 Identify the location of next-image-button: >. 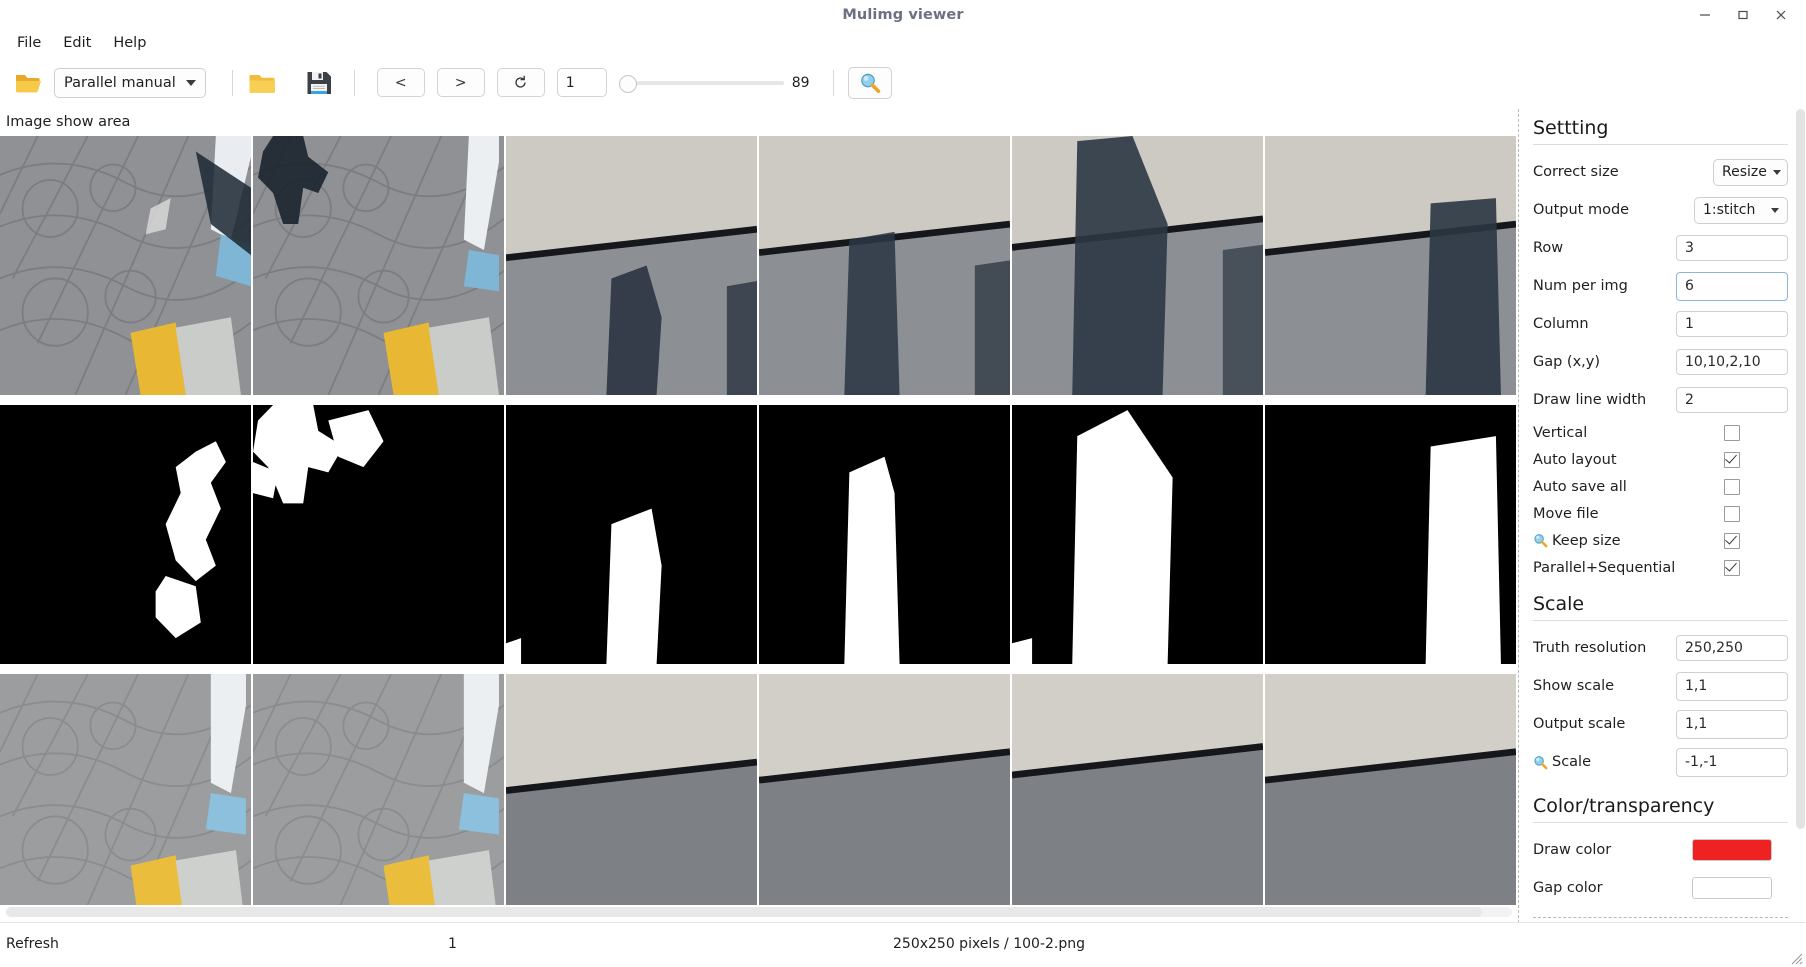
(460, 82).